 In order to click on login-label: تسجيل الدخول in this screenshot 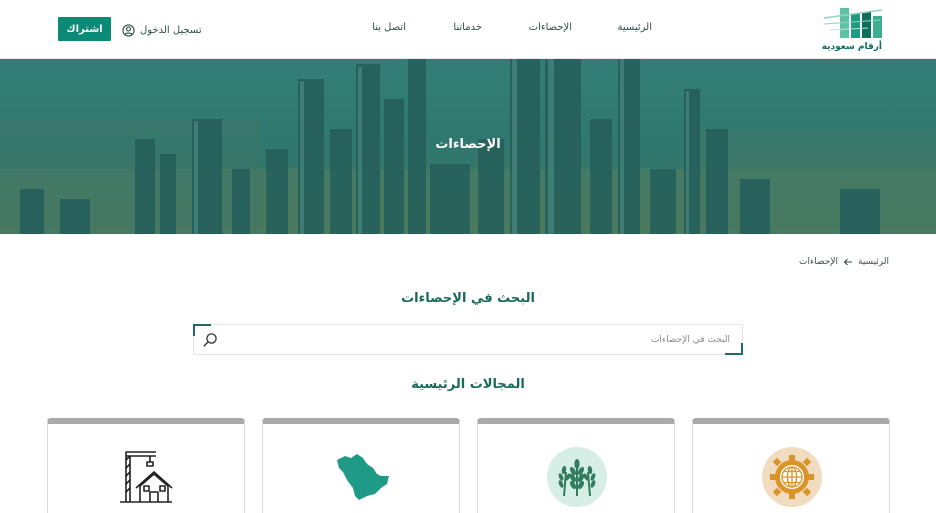, I will do `click(171, 30)`.